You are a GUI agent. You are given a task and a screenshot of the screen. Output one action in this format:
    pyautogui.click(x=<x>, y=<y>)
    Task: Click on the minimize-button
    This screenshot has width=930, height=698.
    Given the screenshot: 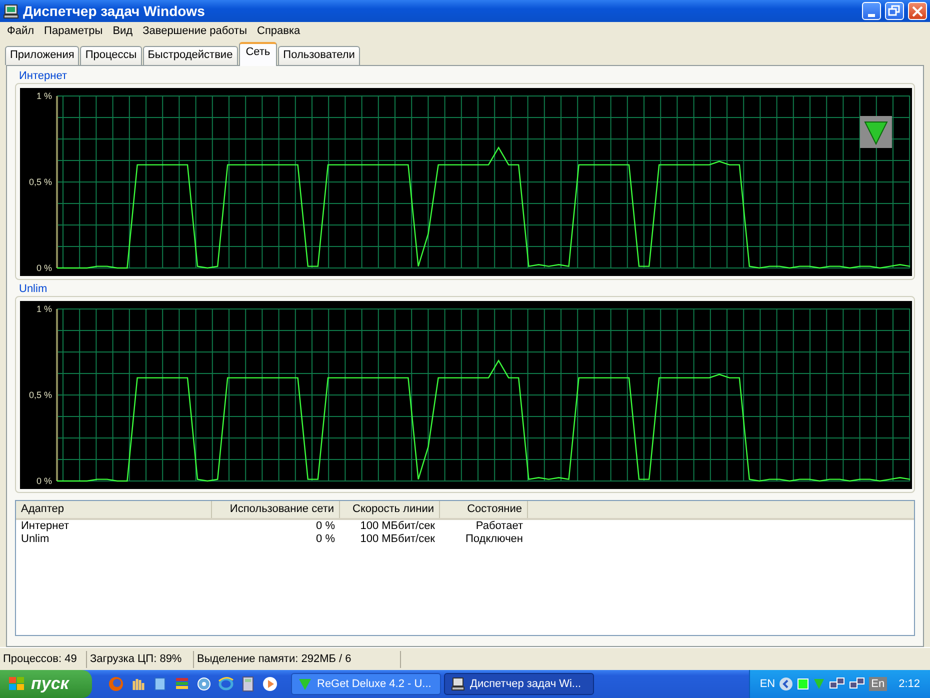 What is the action you would take?
    pyautogui.click(x=871, y=11)
    